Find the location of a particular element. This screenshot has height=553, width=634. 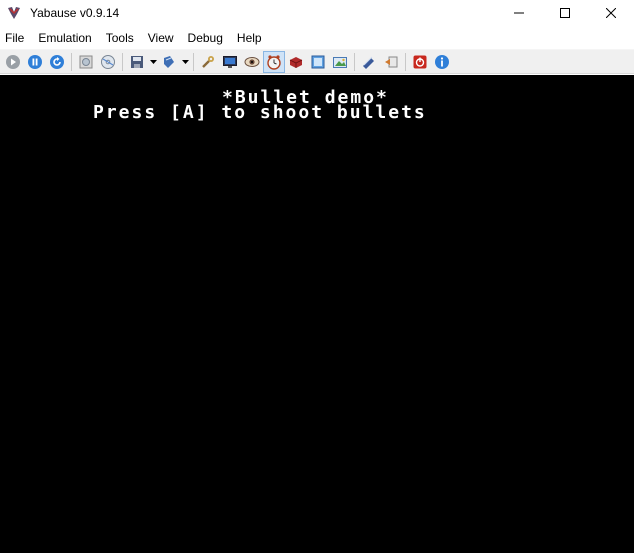

pause-icon is located at coordinates (35, 61).